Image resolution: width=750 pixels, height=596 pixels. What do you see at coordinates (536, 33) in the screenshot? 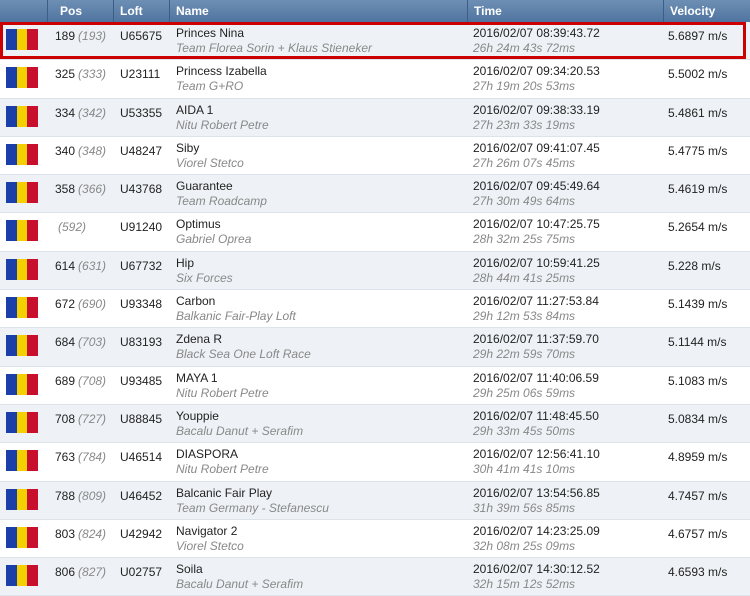
I see `arrival-time: 2016/02/07 08:39:43.72` at bounding box center [536, 33].